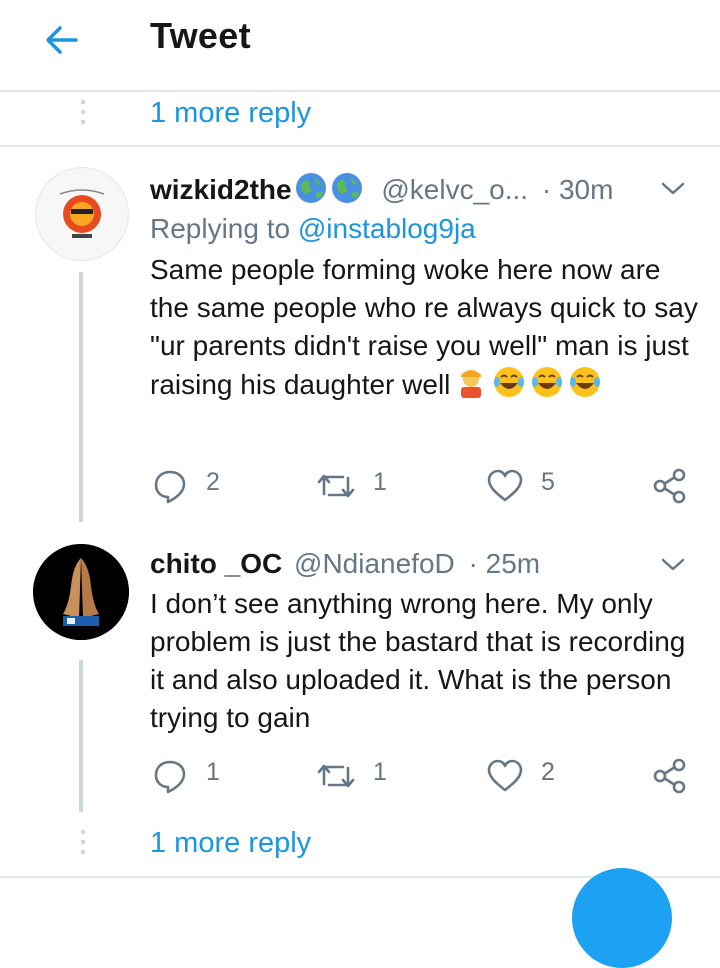 Image resolution: width=720 pixels, height=968 pixels. Describe the element at coordinates (216, 563) in the screenshot. I see `display-name: chito _OC` at that location.